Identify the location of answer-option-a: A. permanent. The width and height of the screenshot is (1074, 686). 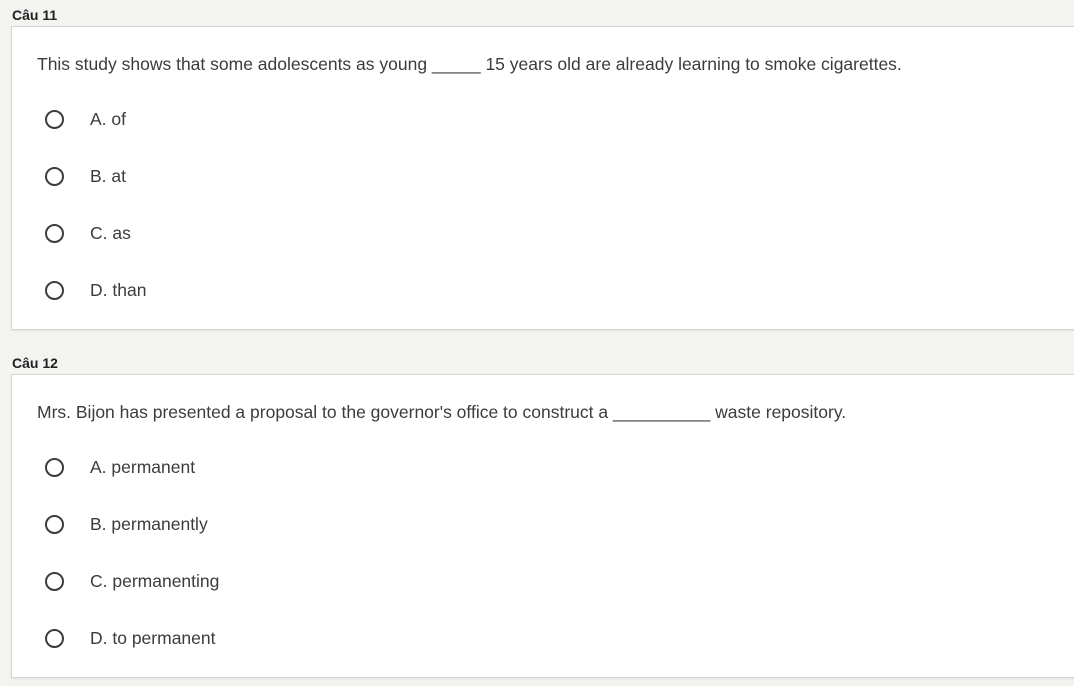
(120, 467).